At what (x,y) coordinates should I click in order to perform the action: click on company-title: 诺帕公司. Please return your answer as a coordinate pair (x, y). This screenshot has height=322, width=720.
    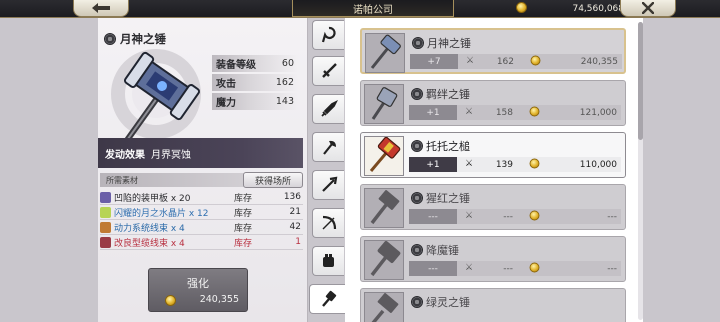
    Looking at the image, I should click on (373, 8).